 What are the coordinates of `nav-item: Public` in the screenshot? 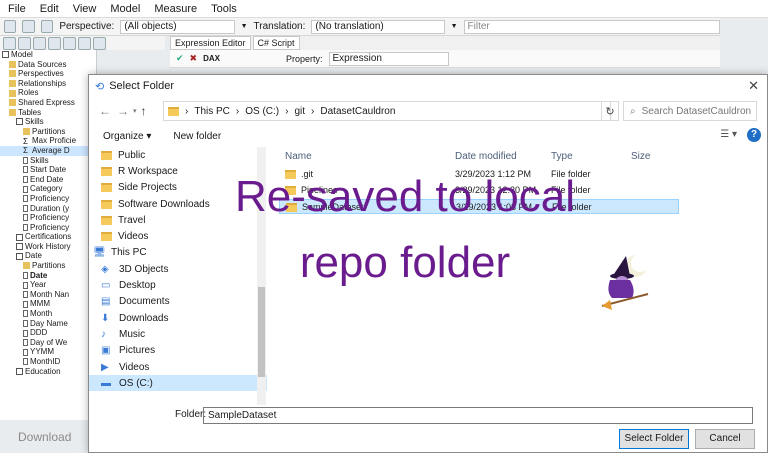 It's located at (178, 155).